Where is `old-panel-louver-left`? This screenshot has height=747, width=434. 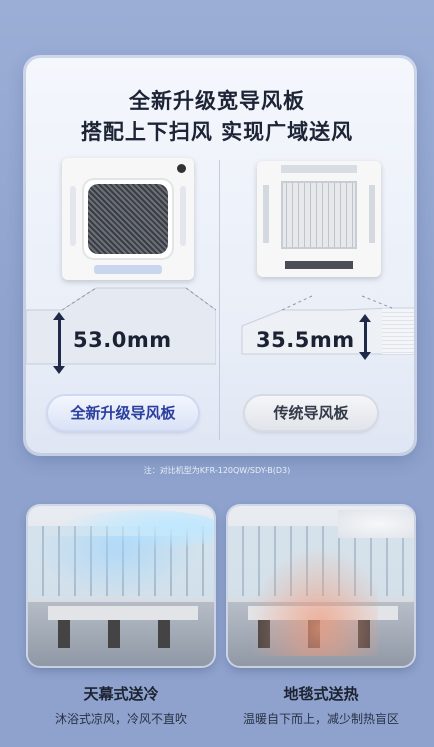
old-panel-louver-left is located at coordinates (266, 214).